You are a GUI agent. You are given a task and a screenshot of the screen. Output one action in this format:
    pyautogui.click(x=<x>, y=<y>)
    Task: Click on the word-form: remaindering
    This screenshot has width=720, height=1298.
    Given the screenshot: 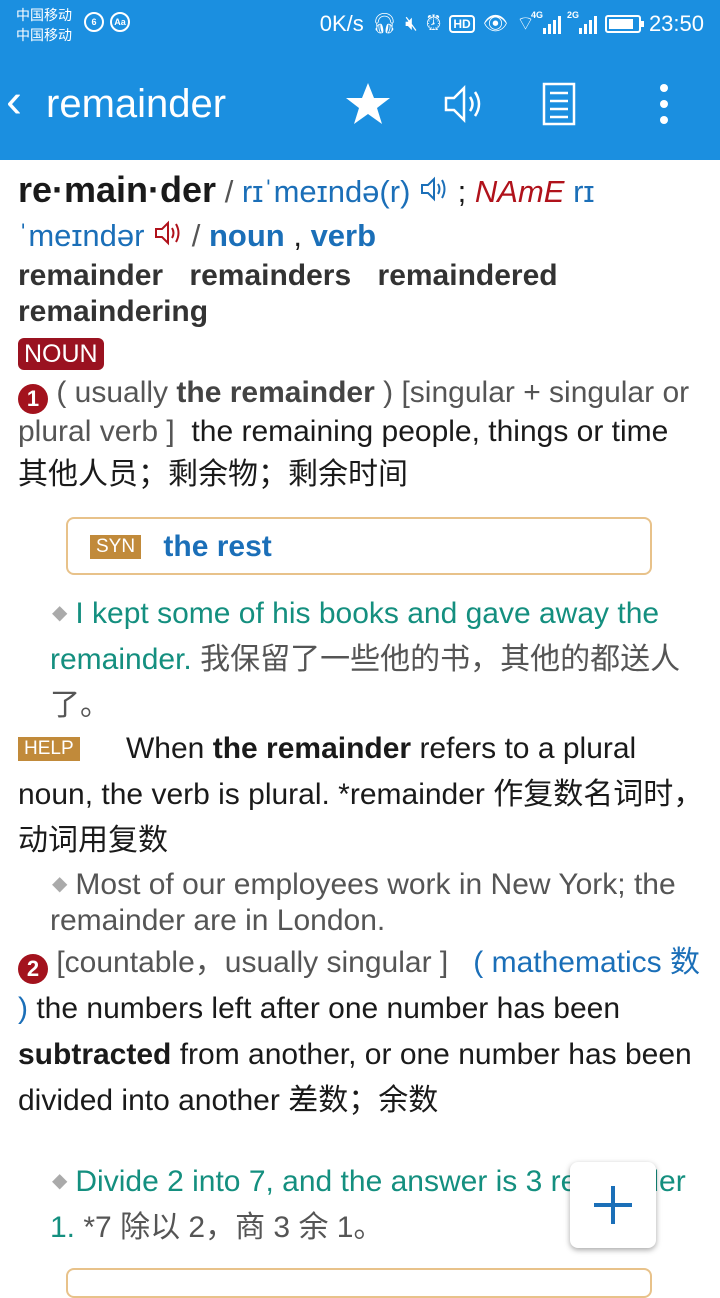 What is the action you would take?
    pyautogui.click(x=113, y=311)
    